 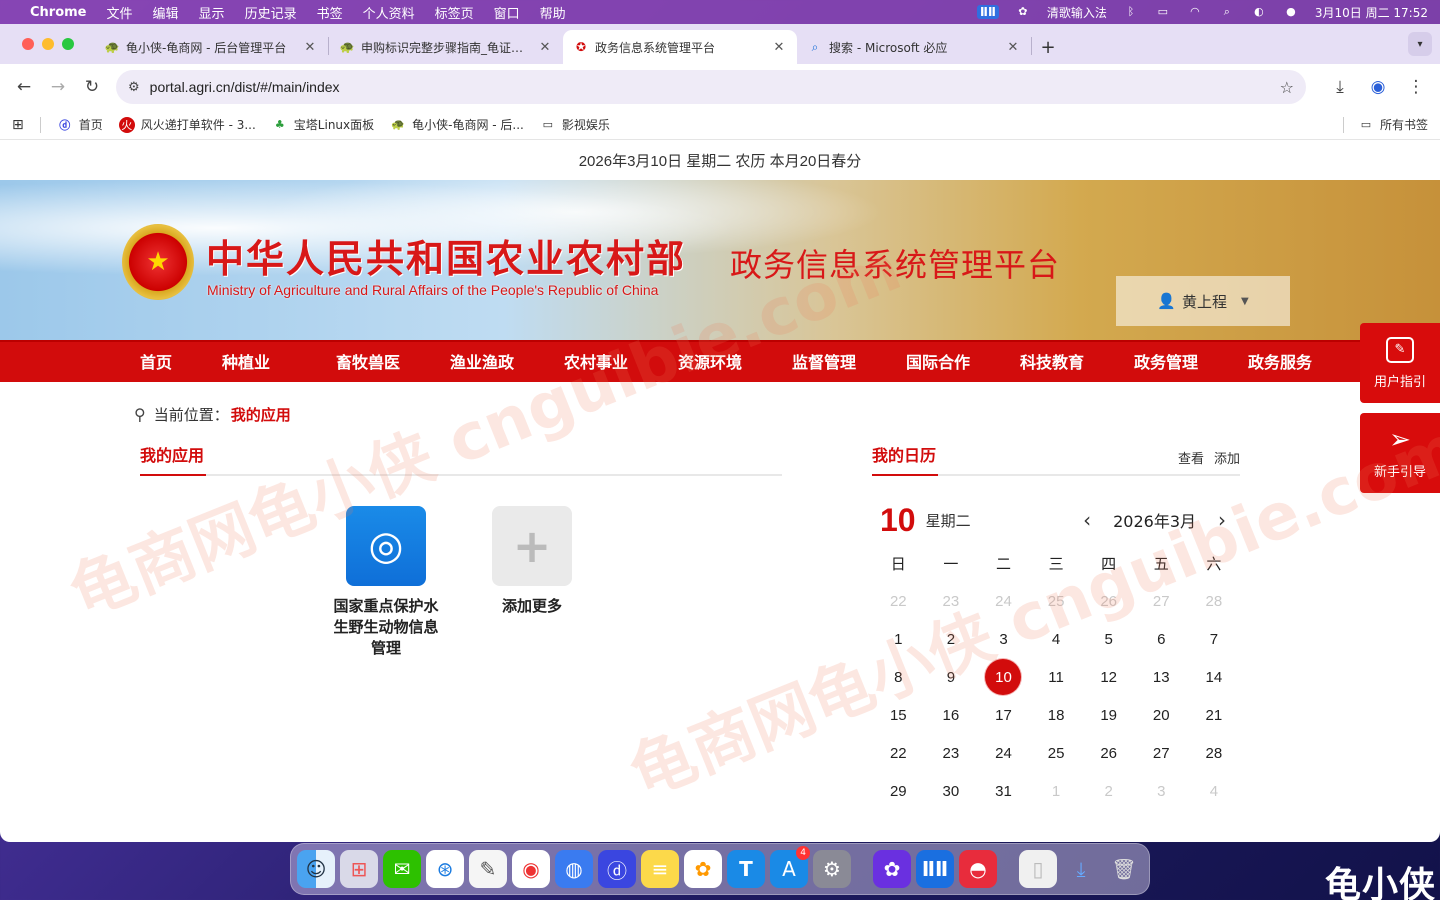 I want to click on user-menu-button: 👤 黄上程 ▼, so click(x=1203, y=301).